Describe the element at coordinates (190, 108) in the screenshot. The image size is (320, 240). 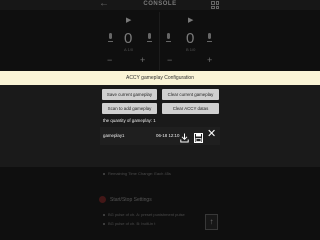
I see `clear-accy-datas-button: Clear ACCY datas` at that location.